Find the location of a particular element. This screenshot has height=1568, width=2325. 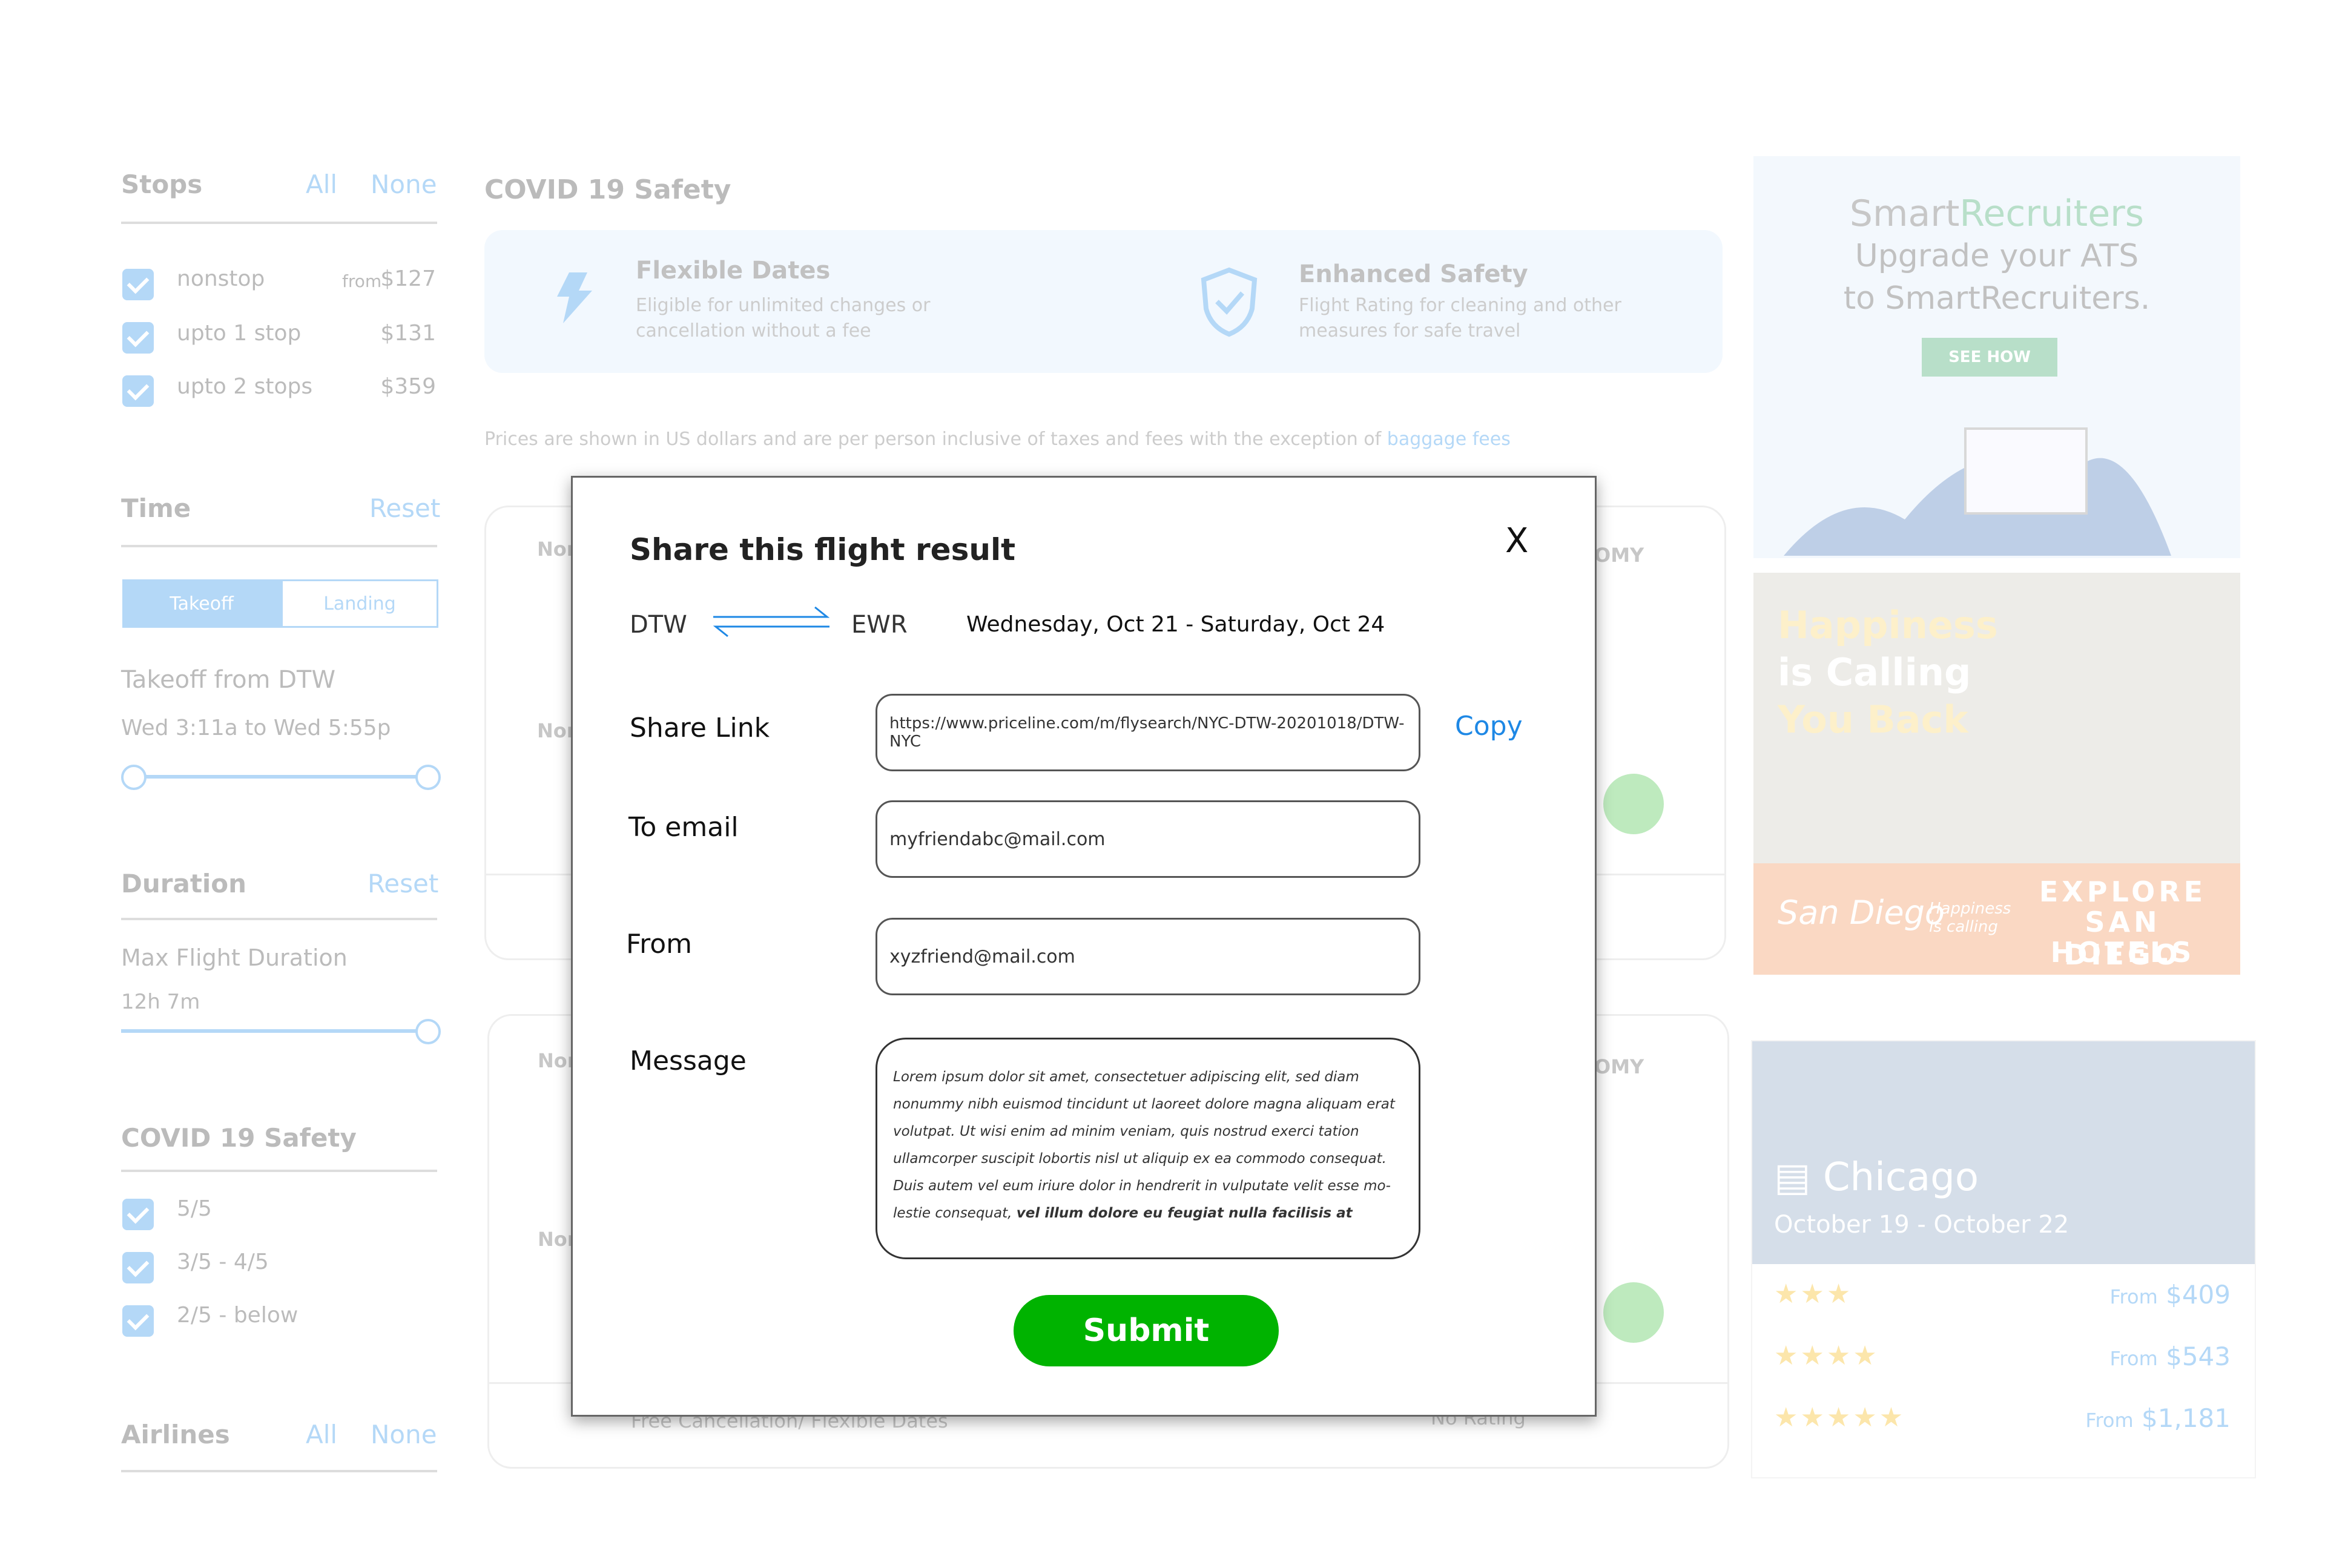

duration-reset-link: Reset is located at coordinates (403, 883).